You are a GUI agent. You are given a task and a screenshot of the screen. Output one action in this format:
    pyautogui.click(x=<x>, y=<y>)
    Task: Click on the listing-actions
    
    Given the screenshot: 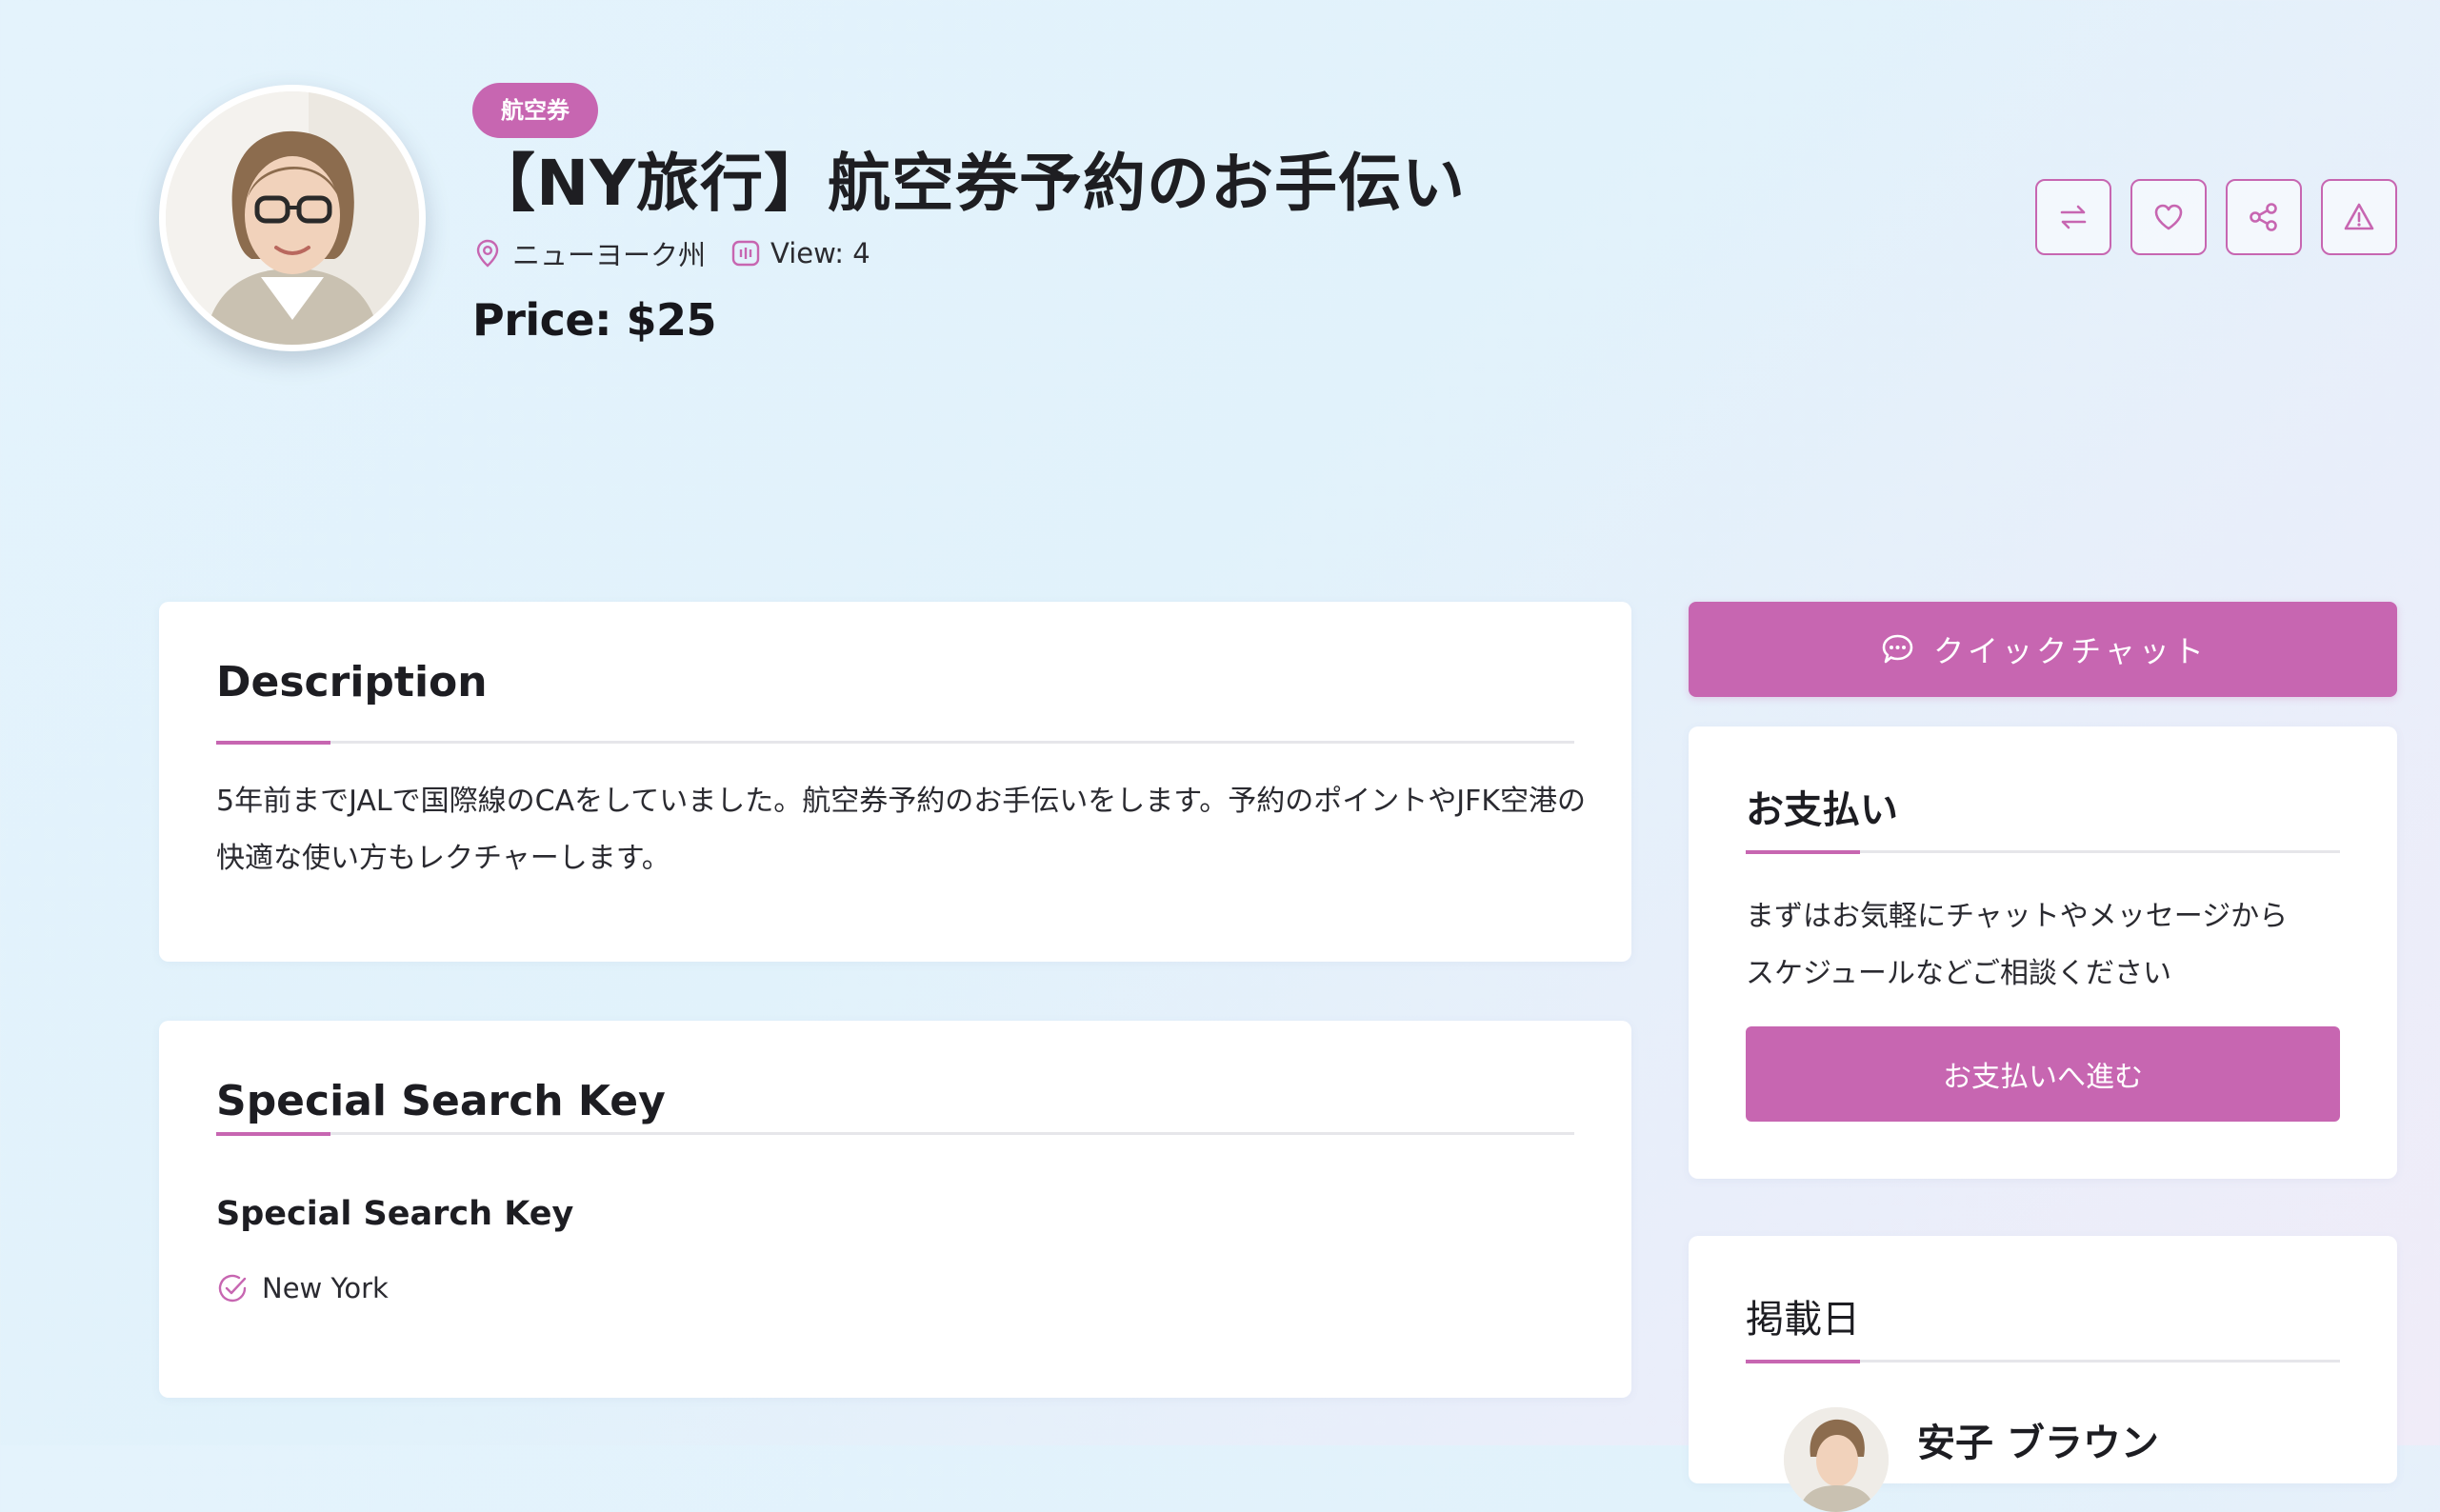 What is the action you would take?
    pyautogui.click(x=2216, y=217)
    